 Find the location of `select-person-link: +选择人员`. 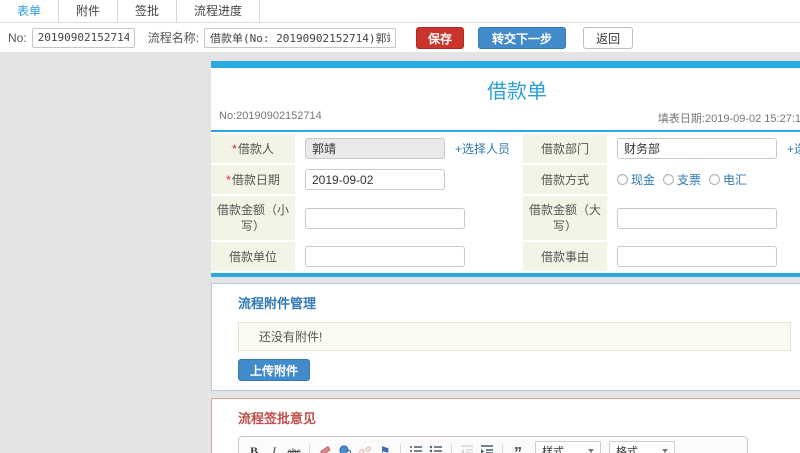

select-person-link: +选择人员 is located at coordinates (482, 148).